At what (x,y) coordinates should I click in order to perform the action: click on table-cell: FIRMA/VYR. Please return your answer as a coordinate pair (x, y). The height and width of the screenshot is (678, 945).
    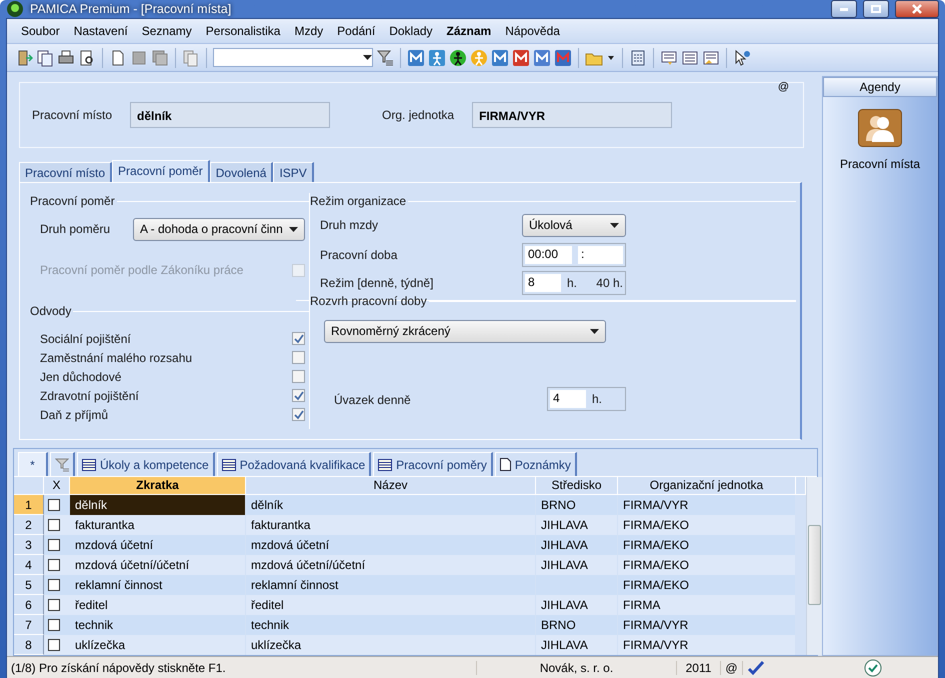
    Looking at the image, I should click on (707, 505).